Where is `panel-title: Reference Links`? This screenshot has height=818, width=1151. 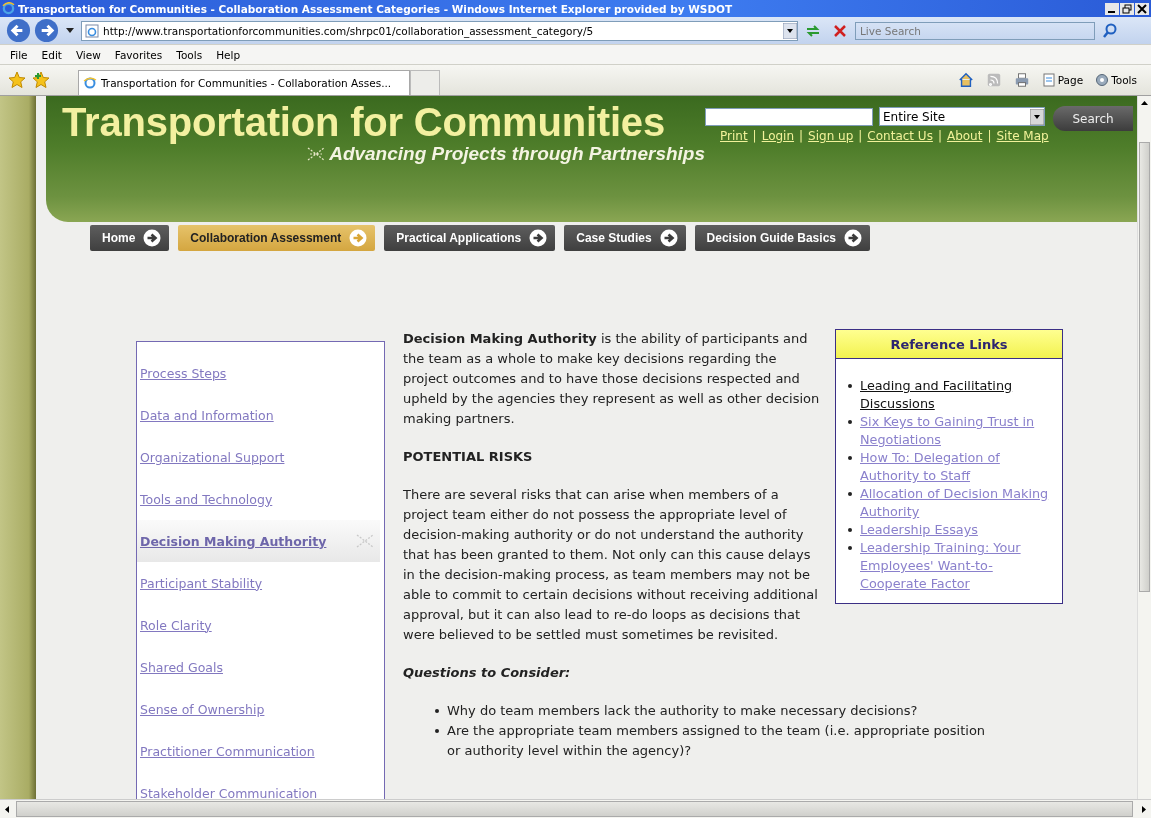 panel-title: Reference Links is located at coordinates (949, 344).